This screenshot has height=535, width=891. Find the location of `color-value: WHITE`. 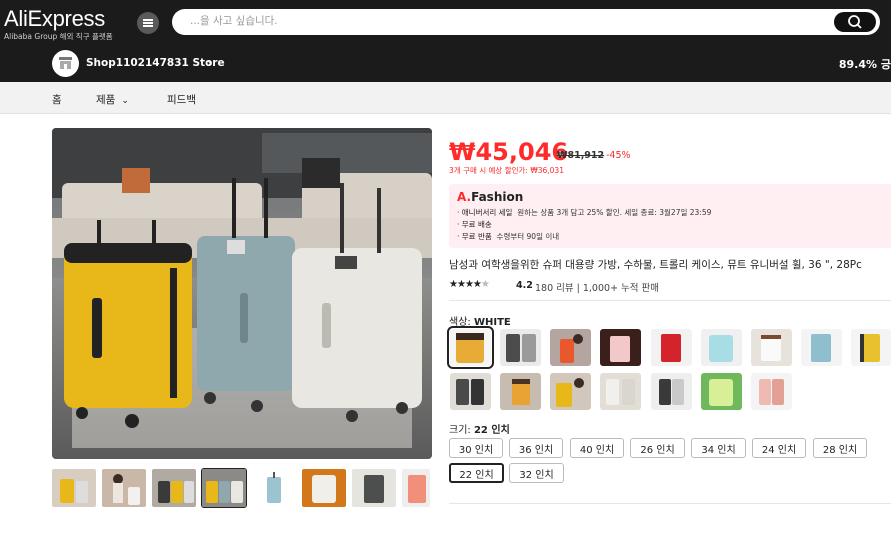

color-value: WHITE is located at coordinates (492, 322).